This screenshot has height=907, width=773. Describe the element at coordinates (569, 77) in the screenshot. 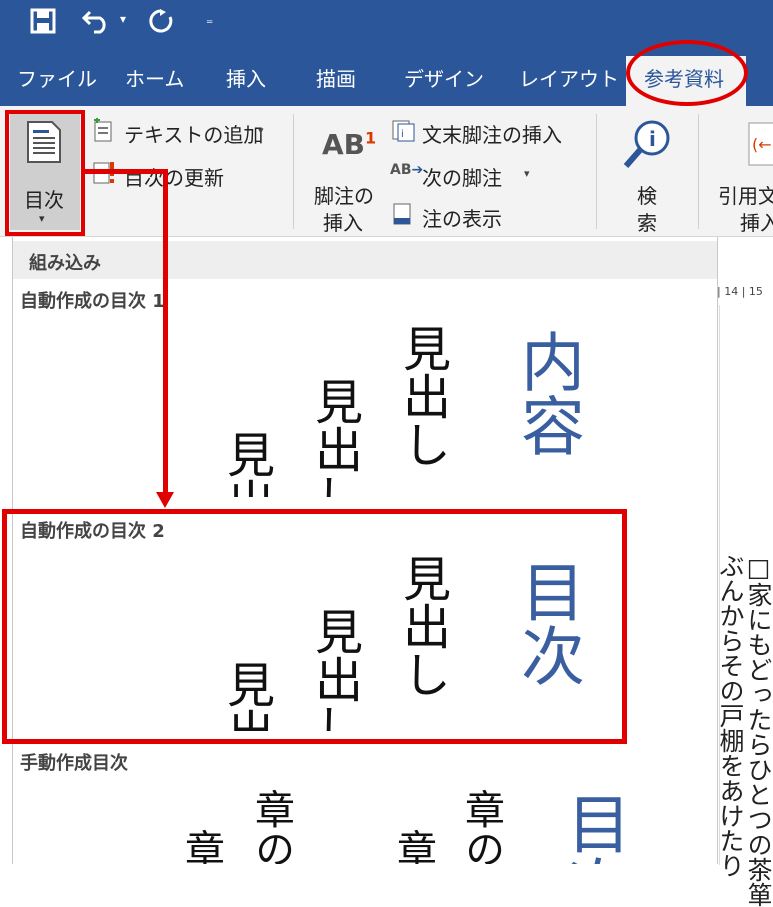

I see `tab-layout: レイアウト` at that location.